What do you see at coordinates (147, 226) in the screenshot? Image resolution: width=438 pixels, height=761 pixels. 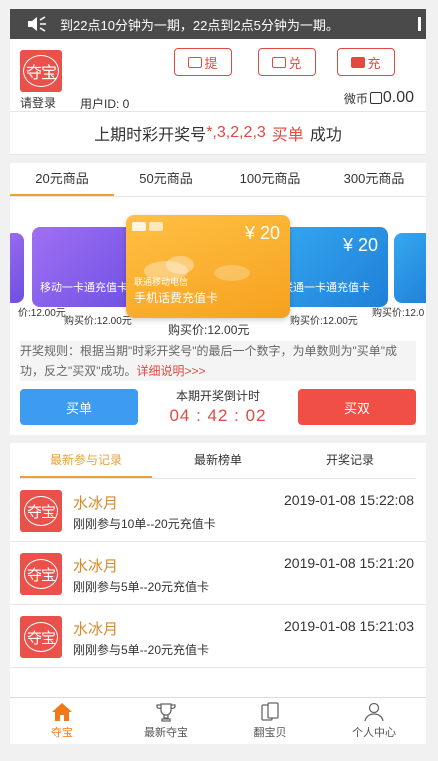 I see `carrier-logos-icon` at bounding box center [147, 226].